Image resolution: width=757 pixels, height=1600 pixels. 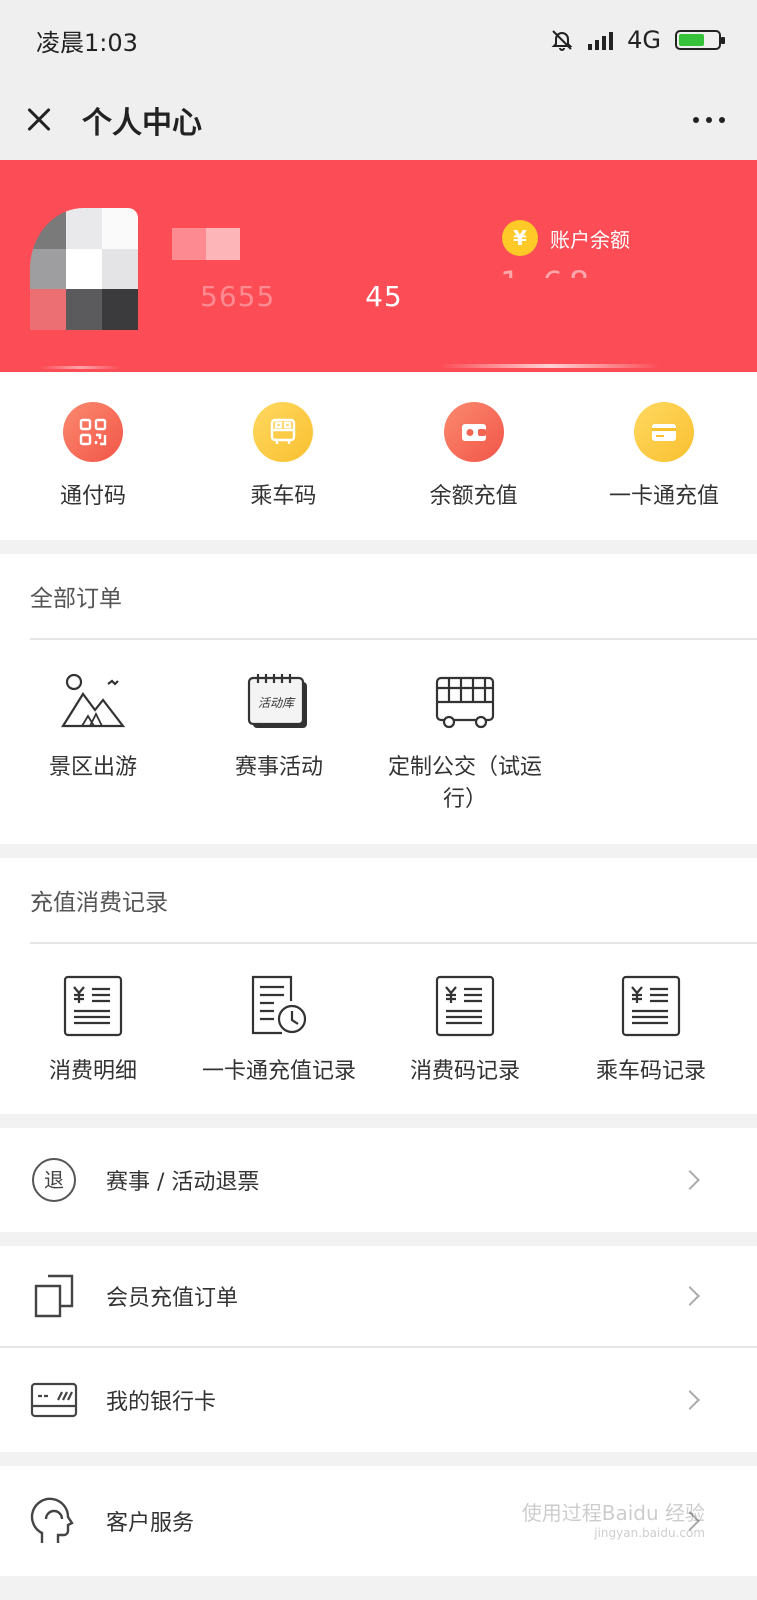 I want to click on bank-card-icon, so click(x=54, y=1400).